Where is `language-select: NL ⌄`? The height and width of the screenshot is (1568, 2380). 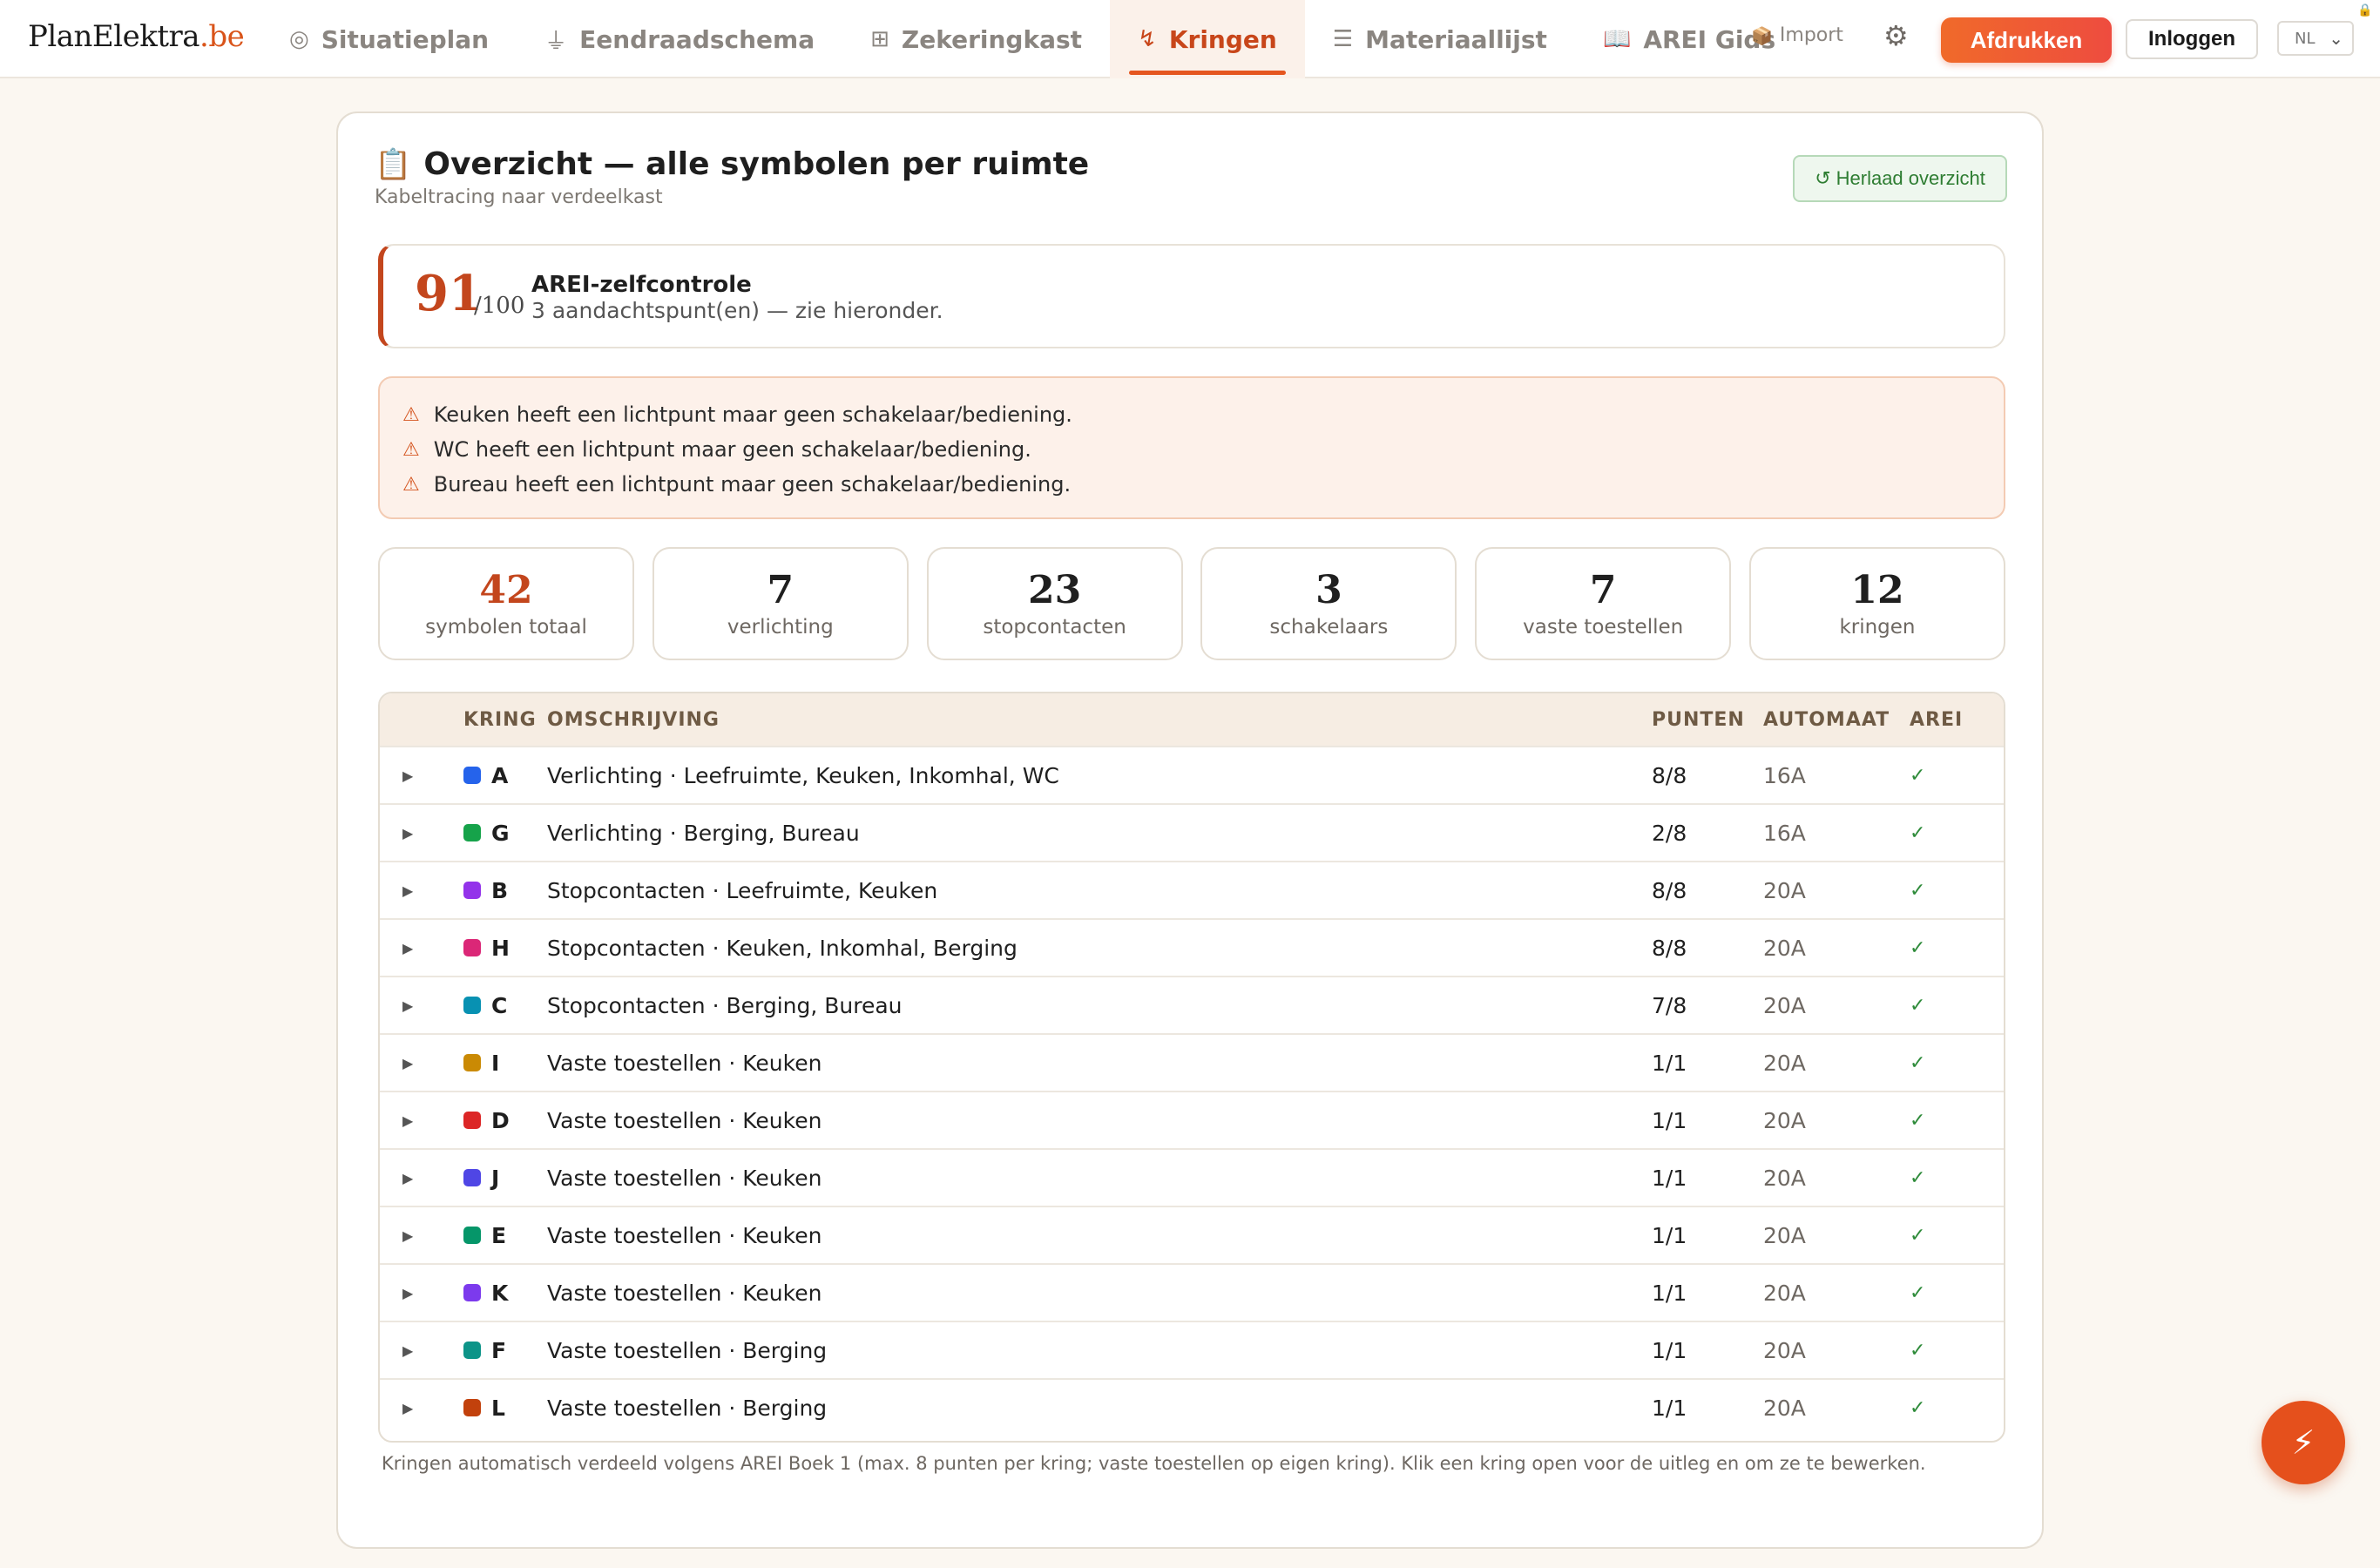
language-select: NL ⌄ is located at coordinates (2315, 38).